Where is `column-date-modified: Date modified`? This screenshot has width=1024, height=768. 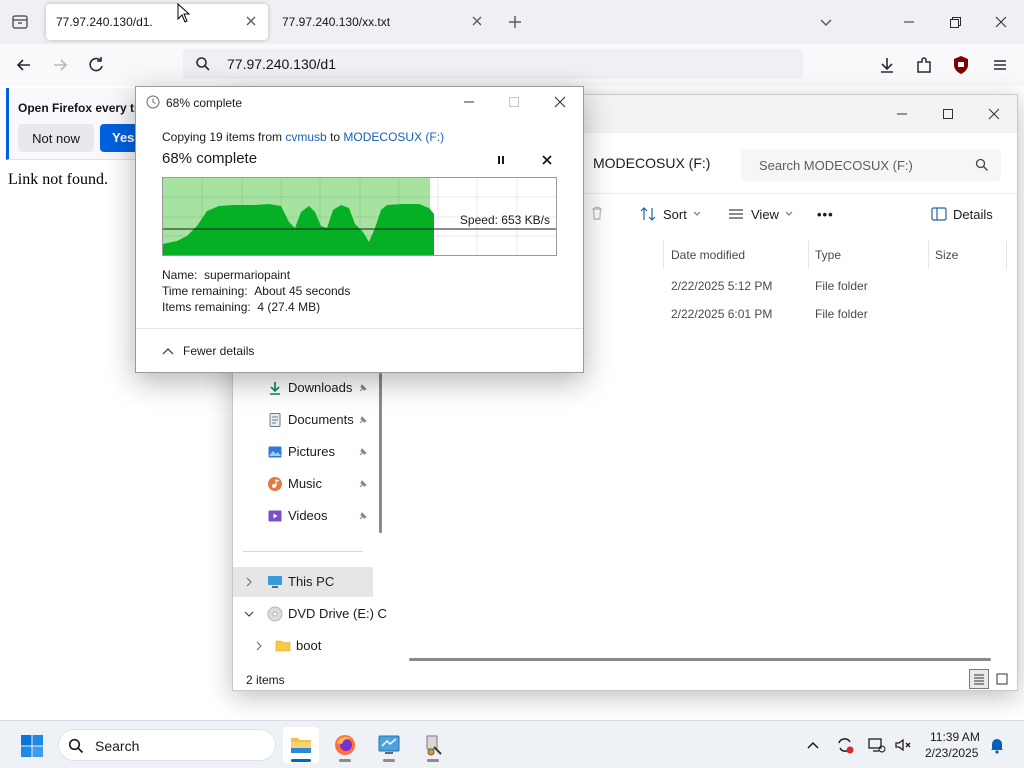 column-date-modified: Date modified is located at coordinates (708, 262).